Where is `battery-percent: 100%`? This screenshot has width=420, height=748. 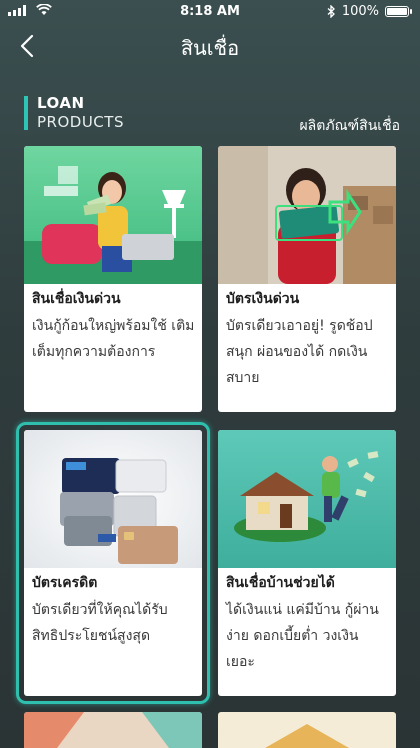 battery-percent: 100% is located at coordinates (360, 11).